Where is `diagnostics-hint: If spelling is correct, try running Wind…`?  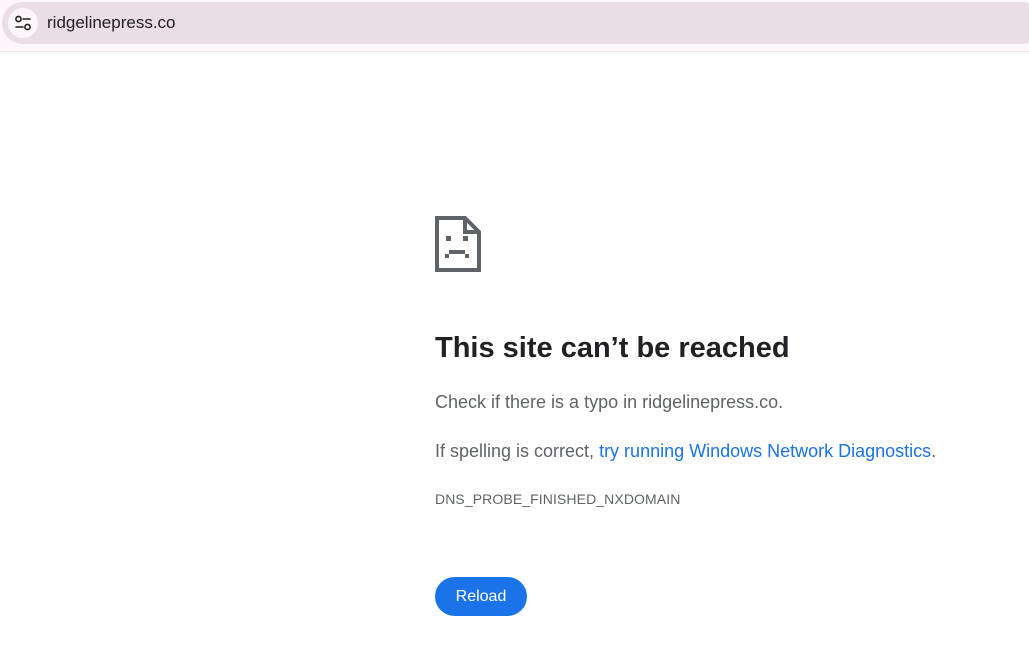 diagnostics-hint: If spelling is correct, try running Wind… is located at coordinates (685, 451).